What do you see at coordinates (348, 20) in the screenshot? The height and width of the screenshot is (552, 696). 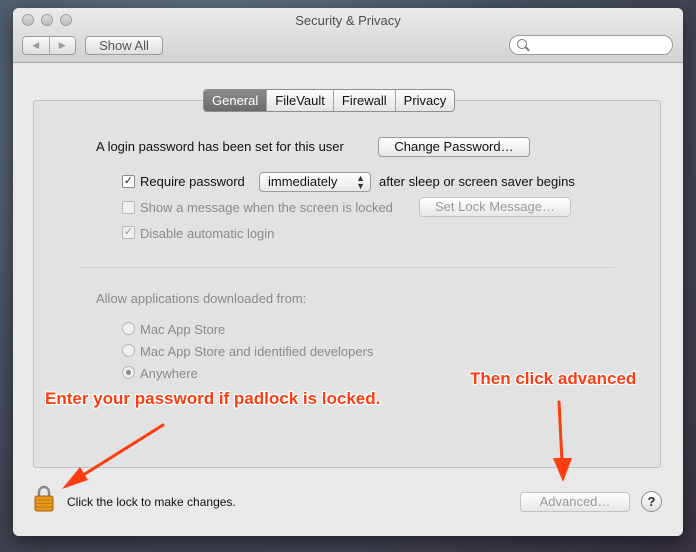 I see `window-title: Security & Privacy` at bounding box center [348, 20].